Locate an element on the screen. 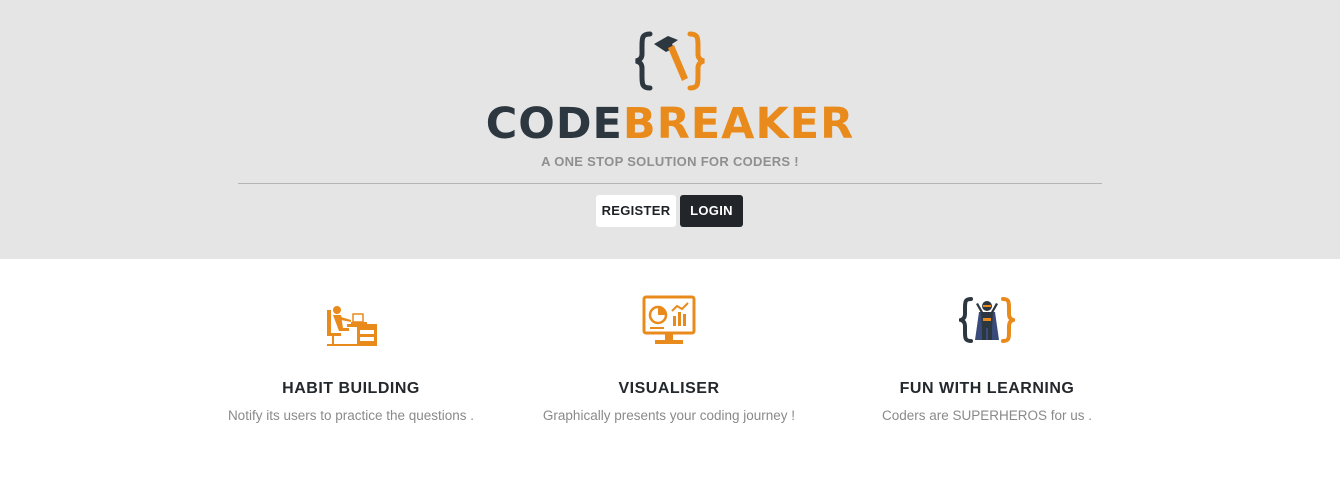 This screenshot has width=1340, height=503. brand-title-breaker: BREAKER is located at coordinates (738, 124).